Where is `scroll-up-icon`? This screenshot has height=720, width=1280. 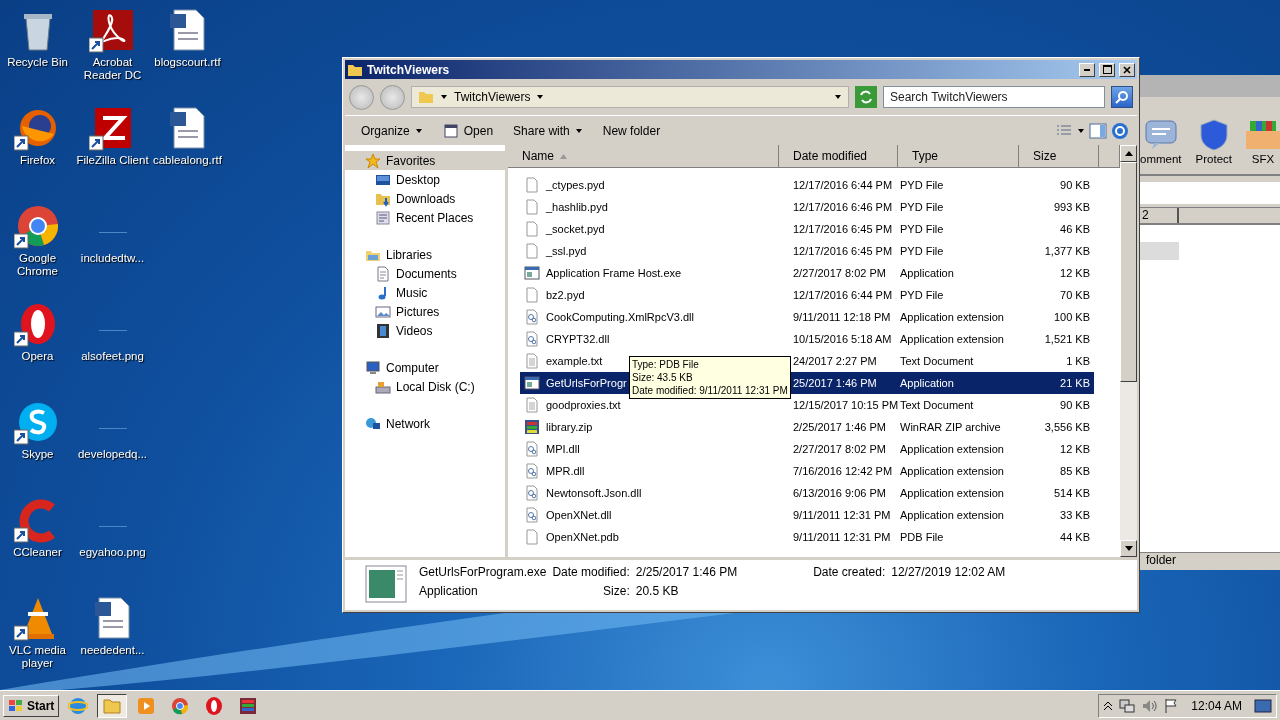 scroll-up-icon is located at coordinates (1128, 153).